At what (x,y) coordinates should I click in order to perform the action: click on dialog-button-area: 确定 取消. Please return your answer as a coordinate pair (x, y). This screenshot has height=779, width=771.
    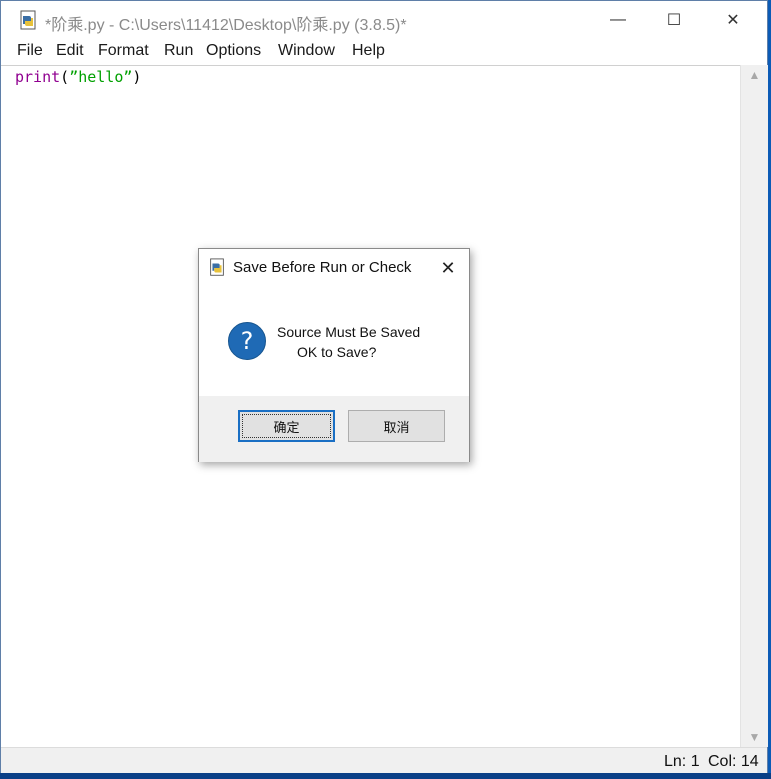
    Looking at the image, I should click on (334, 429).